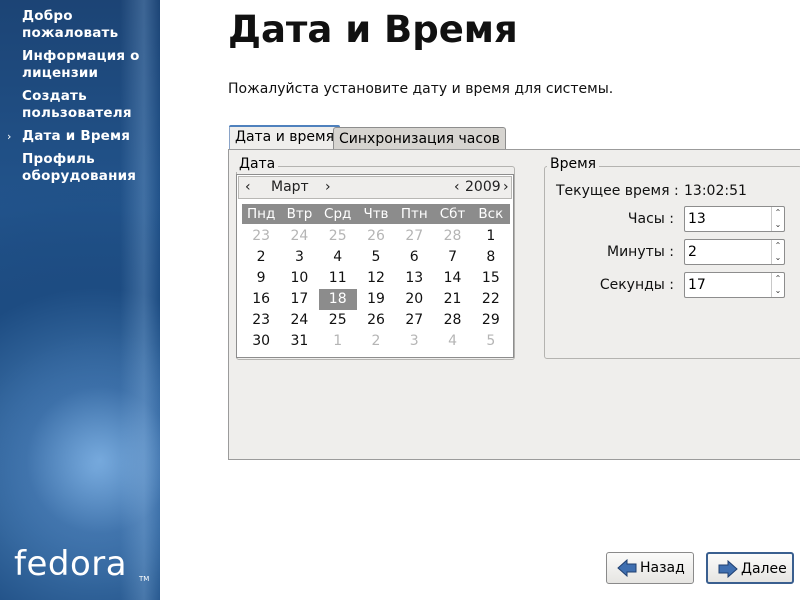  I want to click on weekday-header: Птн, so click(414, 214).